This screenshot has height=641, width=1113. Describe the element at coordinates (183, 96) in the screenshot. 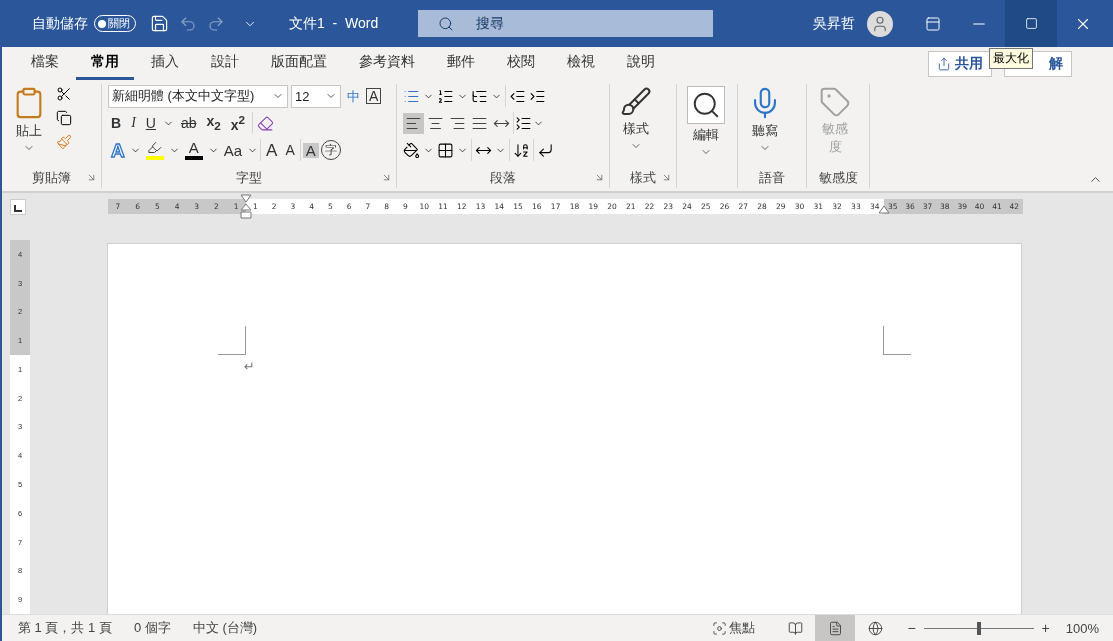

I see `font-name: 新細明體 (本文中文字型)` at that location.